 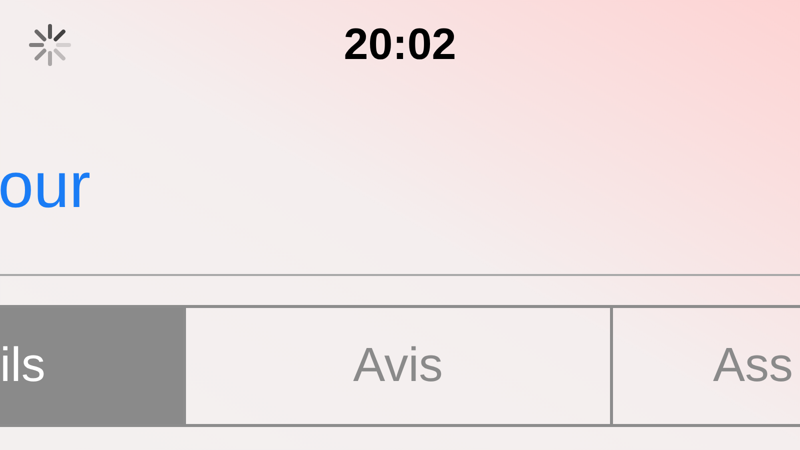 I want to click on back-link: our, so click(x=45, y=185).